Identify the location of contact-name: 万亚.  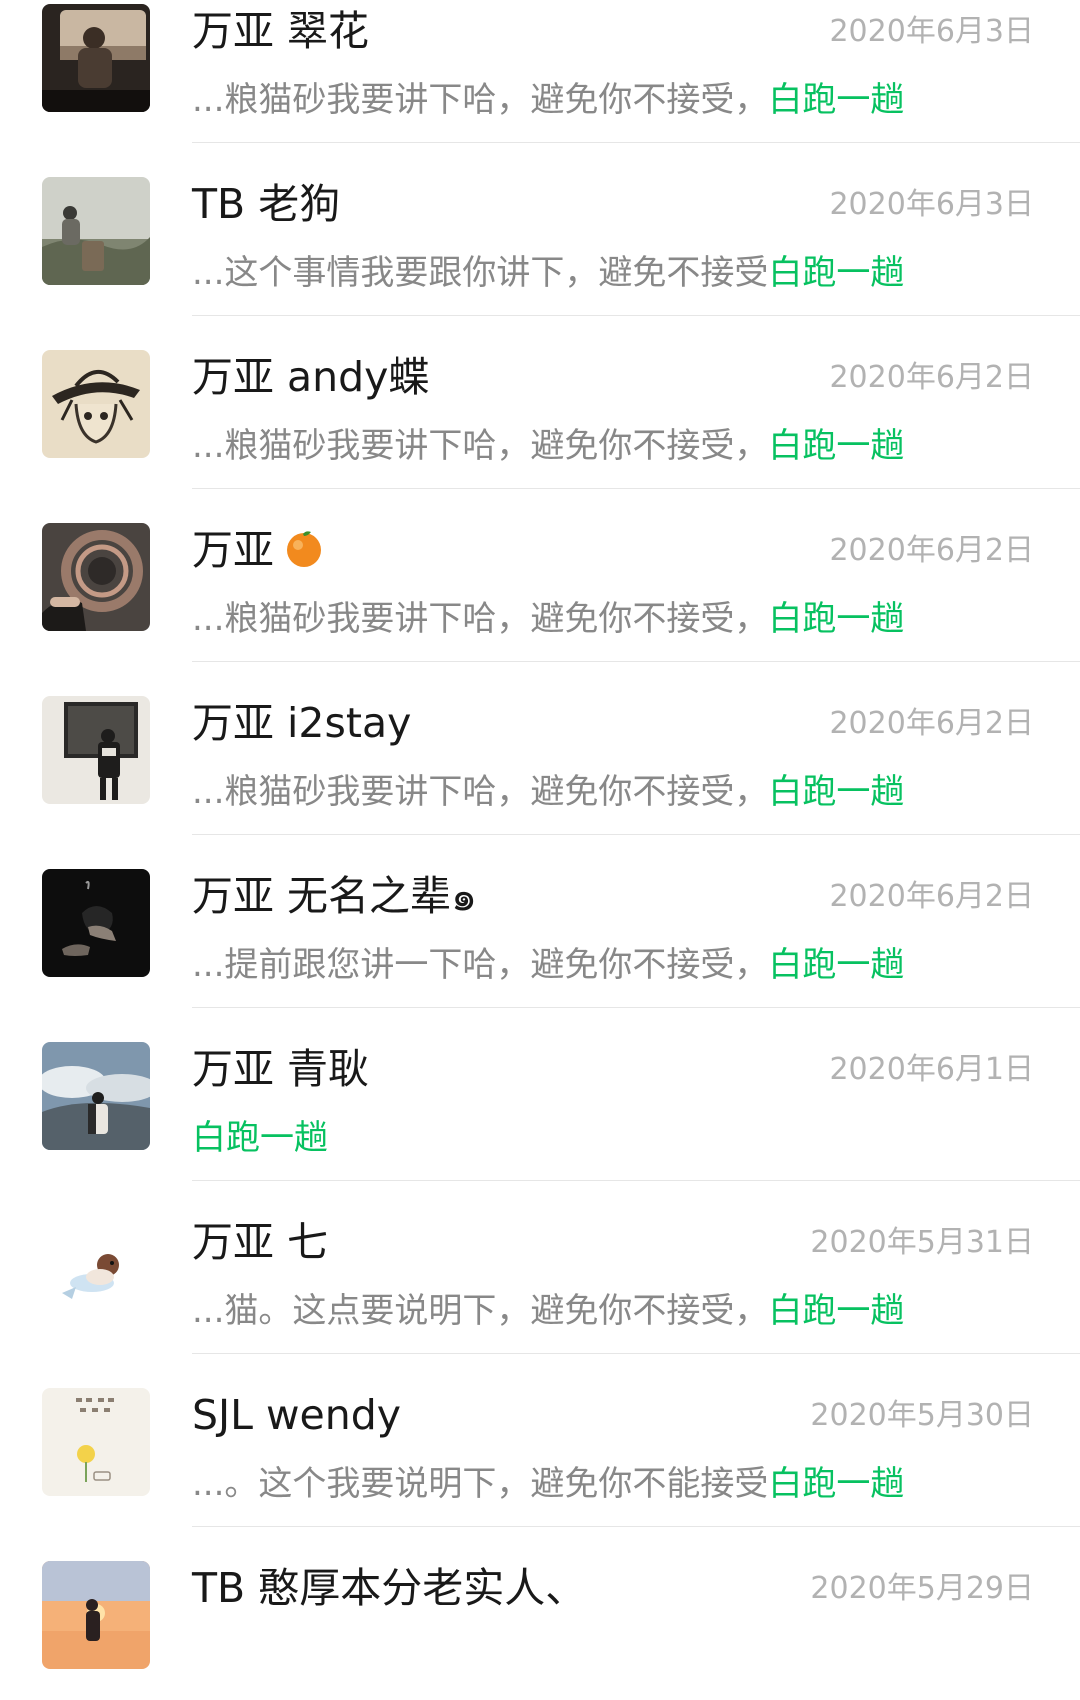
(258, 550).